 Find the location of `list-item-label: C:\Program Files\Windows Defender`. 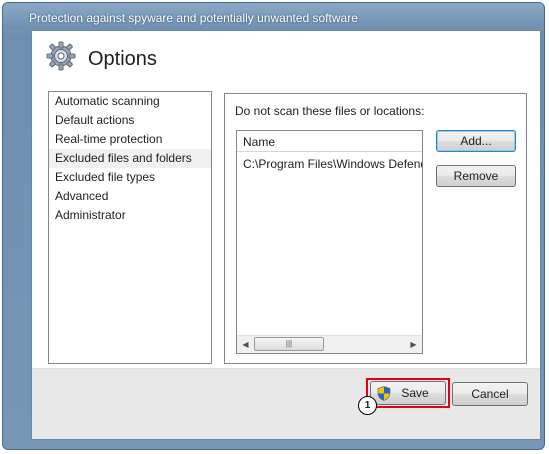

list-item-label: C:\Program Files\Windows Defender is located at coordinates (332, 164).